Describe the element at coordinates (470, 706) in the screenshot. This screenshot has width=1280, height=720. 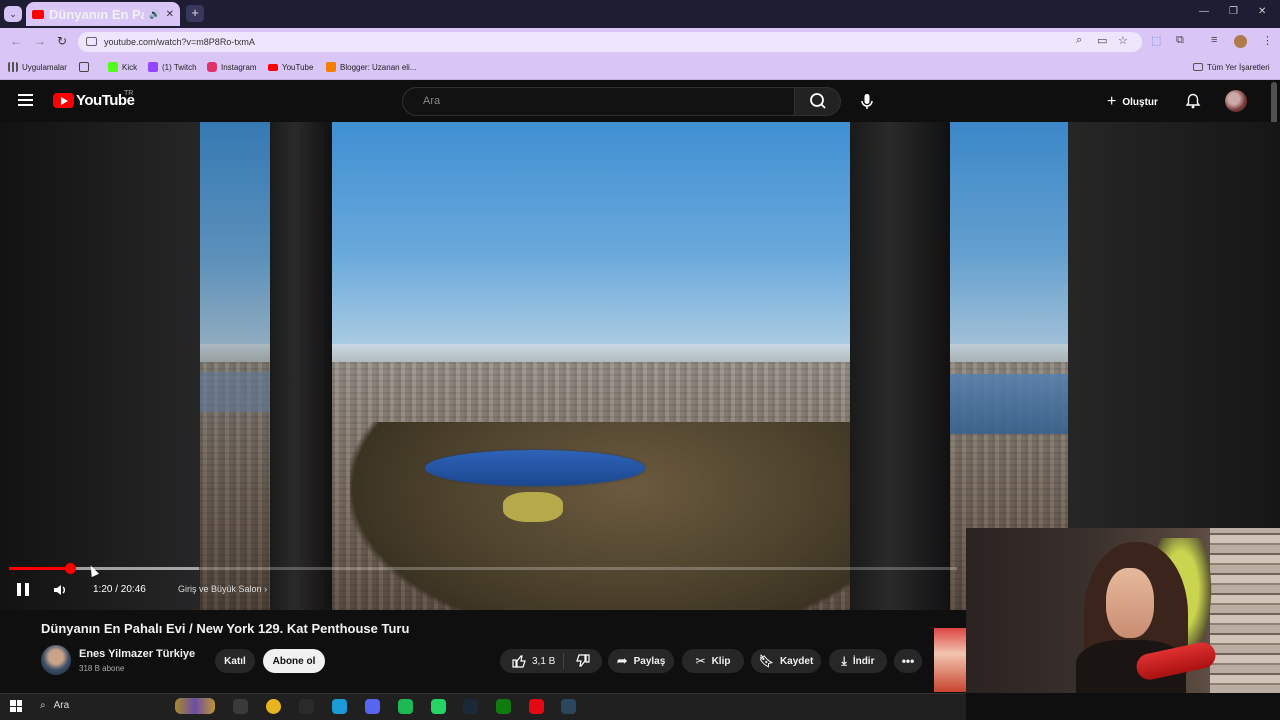
I see `steam-icon` at that location.